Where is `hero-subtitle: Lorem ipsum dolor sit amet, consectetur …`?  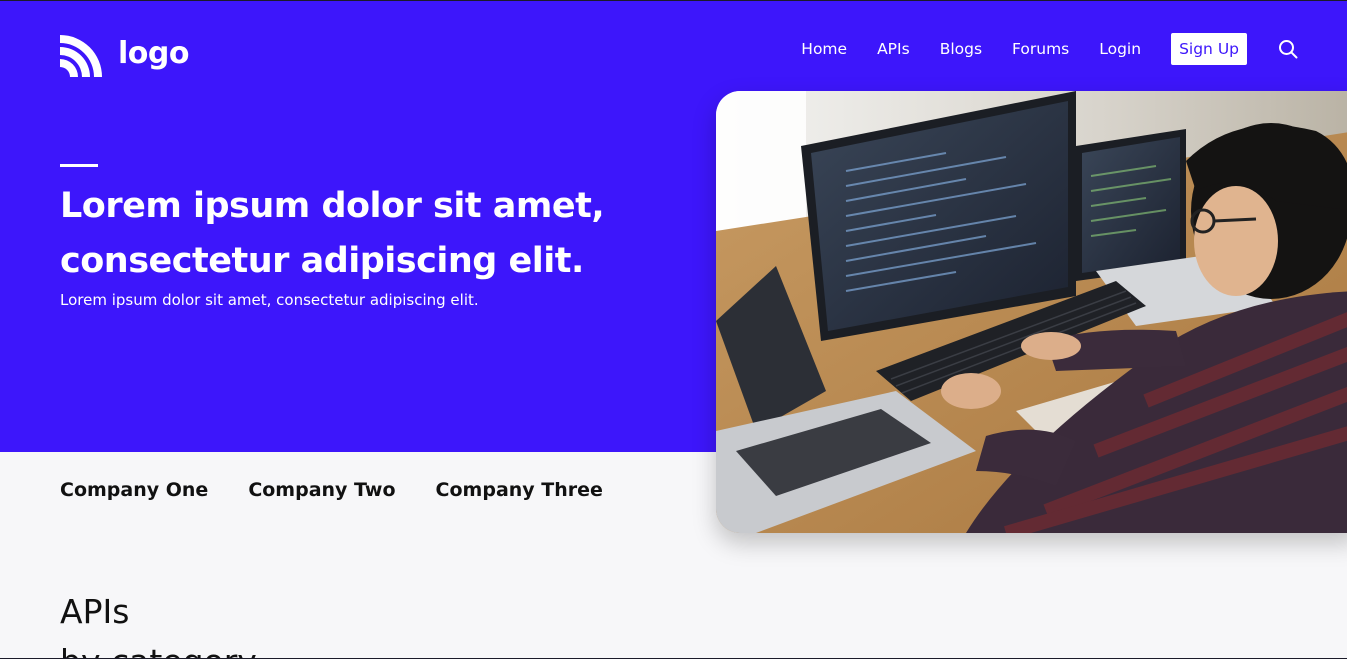 hero-subtitle: Lorem ipsum dolor sit amet, consectetur … is located at coordinates (269, 300).